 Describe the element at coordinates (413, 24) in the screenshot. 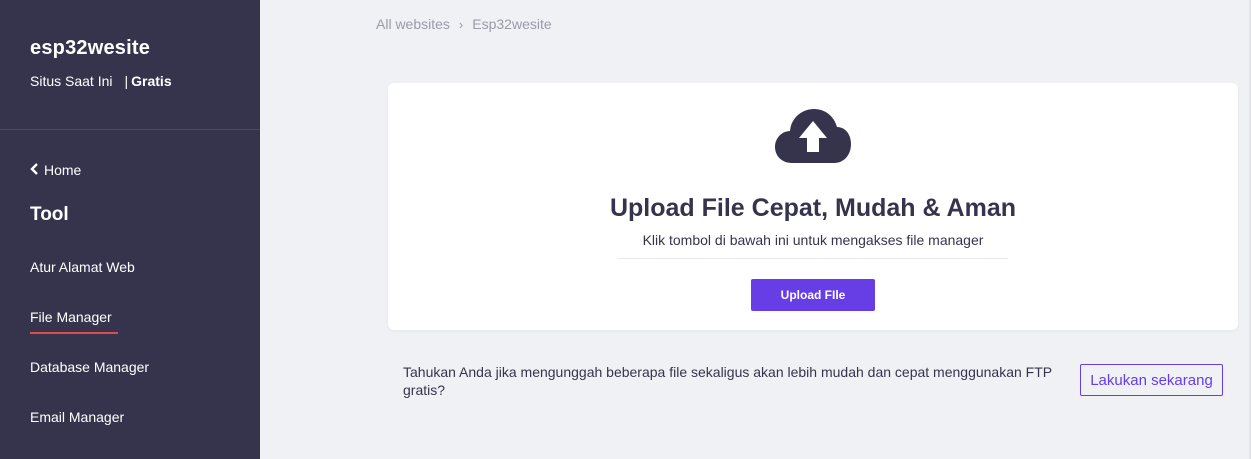

I see `breadcrumb-all-websites: All websites` at that location.